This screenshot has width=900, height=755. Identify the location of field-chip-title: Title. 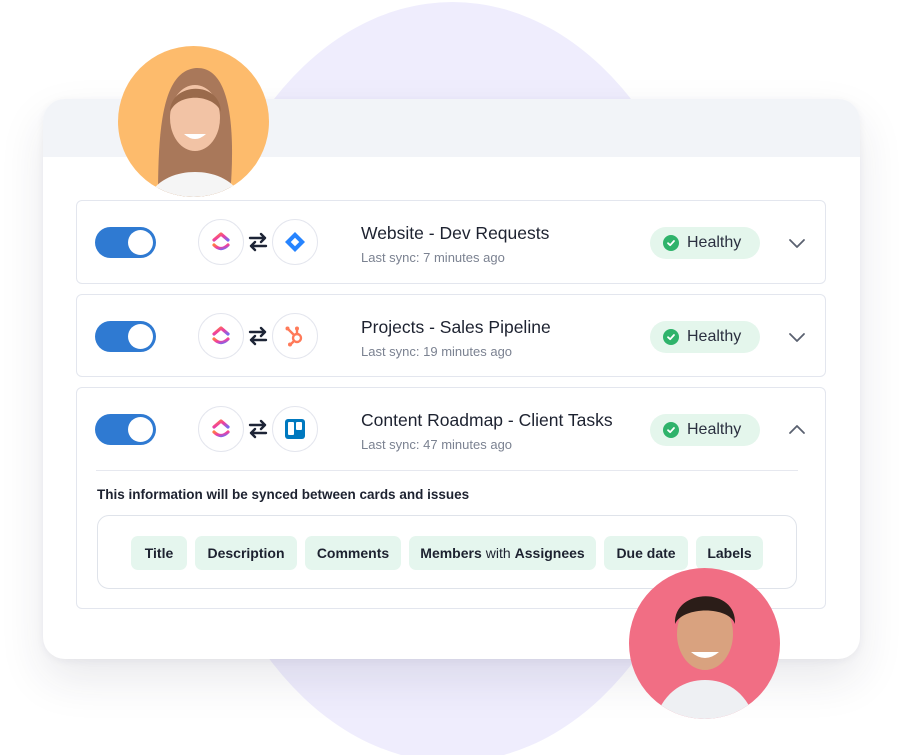
(159, 553).